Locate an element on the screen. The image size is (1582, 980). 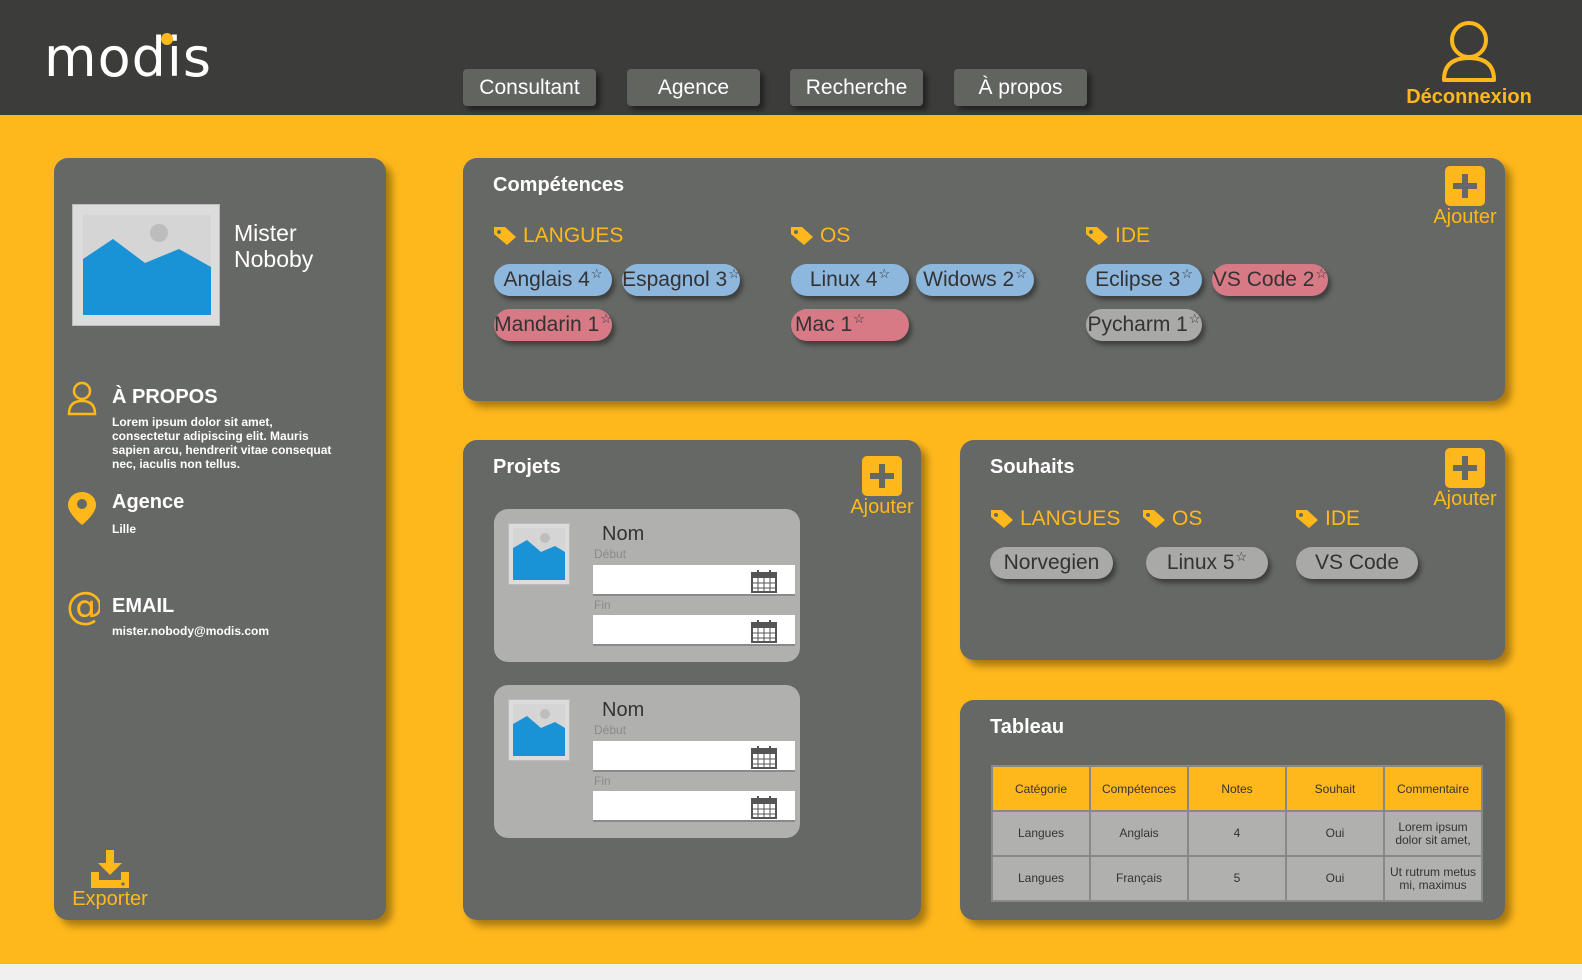
wish-chip-norvegien: Norvegien is located at coordinates (1051, 563).